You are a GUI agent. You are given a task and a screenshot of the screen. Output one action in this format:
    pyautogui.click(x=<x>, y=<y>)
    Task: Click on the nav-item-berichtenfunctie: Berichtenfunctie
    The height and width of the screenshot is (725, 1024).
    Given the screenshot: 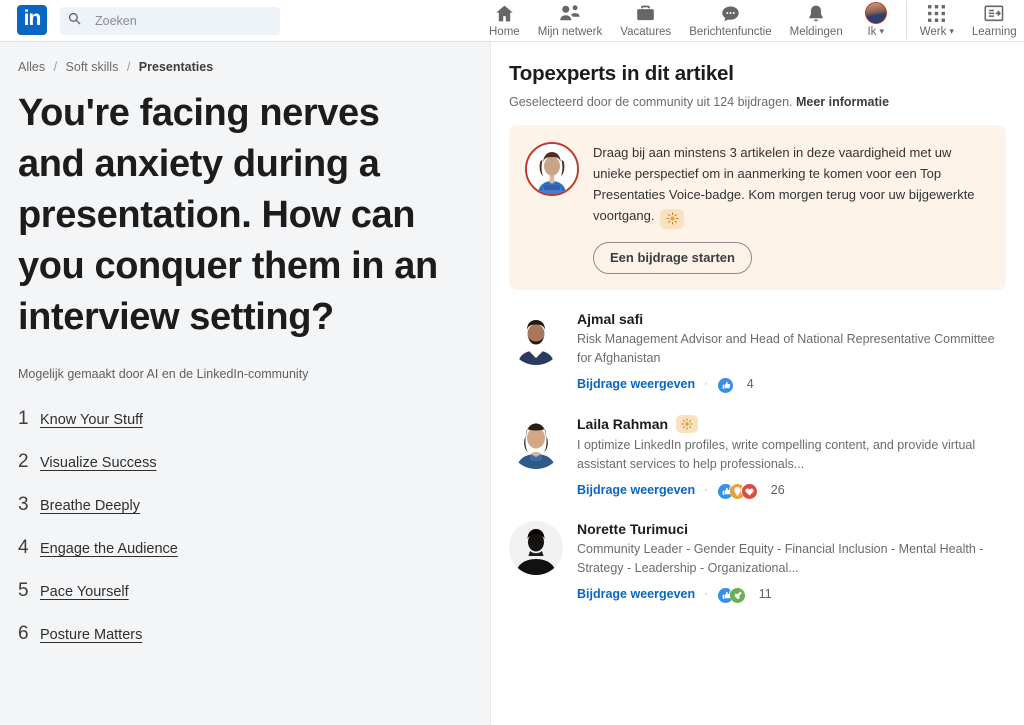 What is the action you would take?
    pyautogui.click(x=730, y=21)
    